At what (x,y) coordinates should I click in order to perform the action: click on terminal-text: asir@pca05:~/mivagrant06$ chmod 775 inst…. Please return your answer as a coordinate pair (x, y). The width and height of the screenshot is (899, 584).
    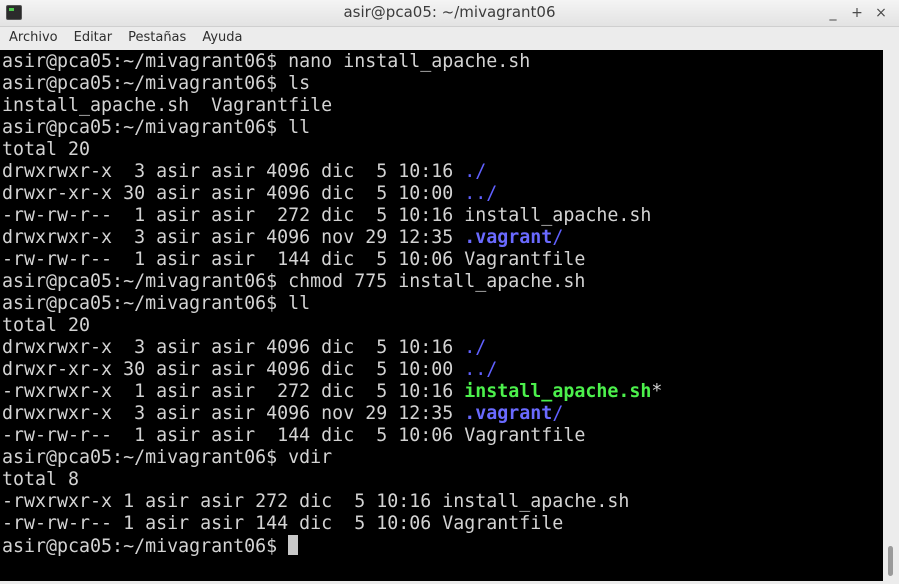
    Looking at the image, I should click on (294, 281).